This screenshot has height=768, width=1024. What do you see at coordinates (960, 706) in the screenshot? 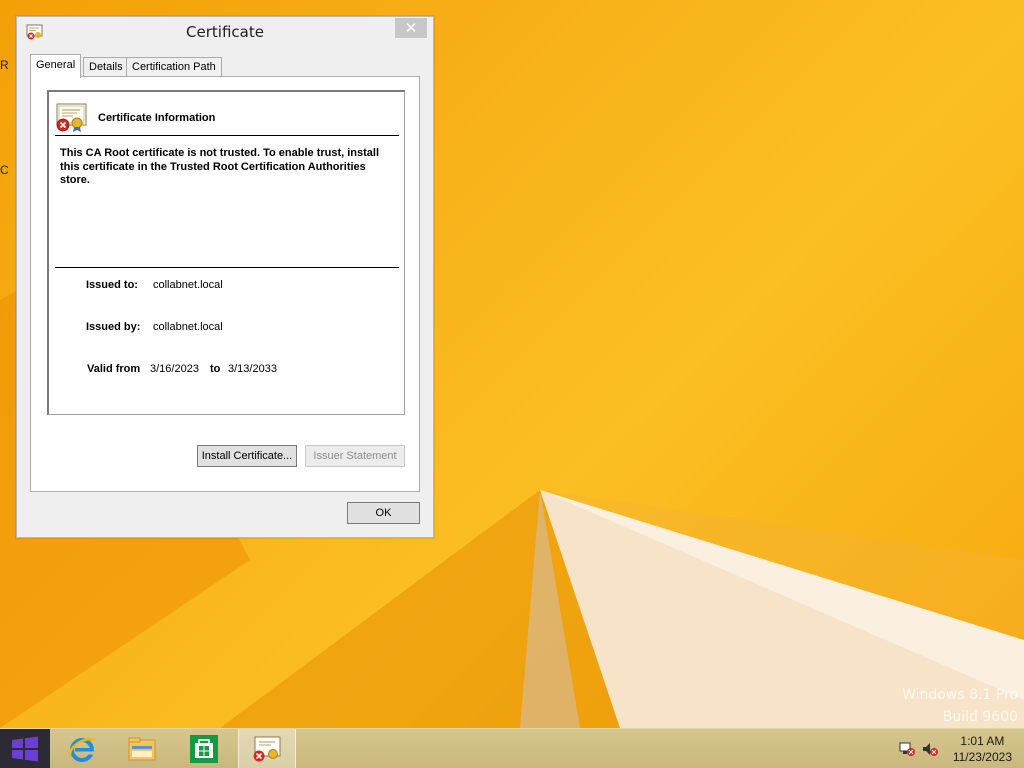
I see `windows-watermark: Windows 8.1 Pro Build 9600` at bounding box center [960, 706].